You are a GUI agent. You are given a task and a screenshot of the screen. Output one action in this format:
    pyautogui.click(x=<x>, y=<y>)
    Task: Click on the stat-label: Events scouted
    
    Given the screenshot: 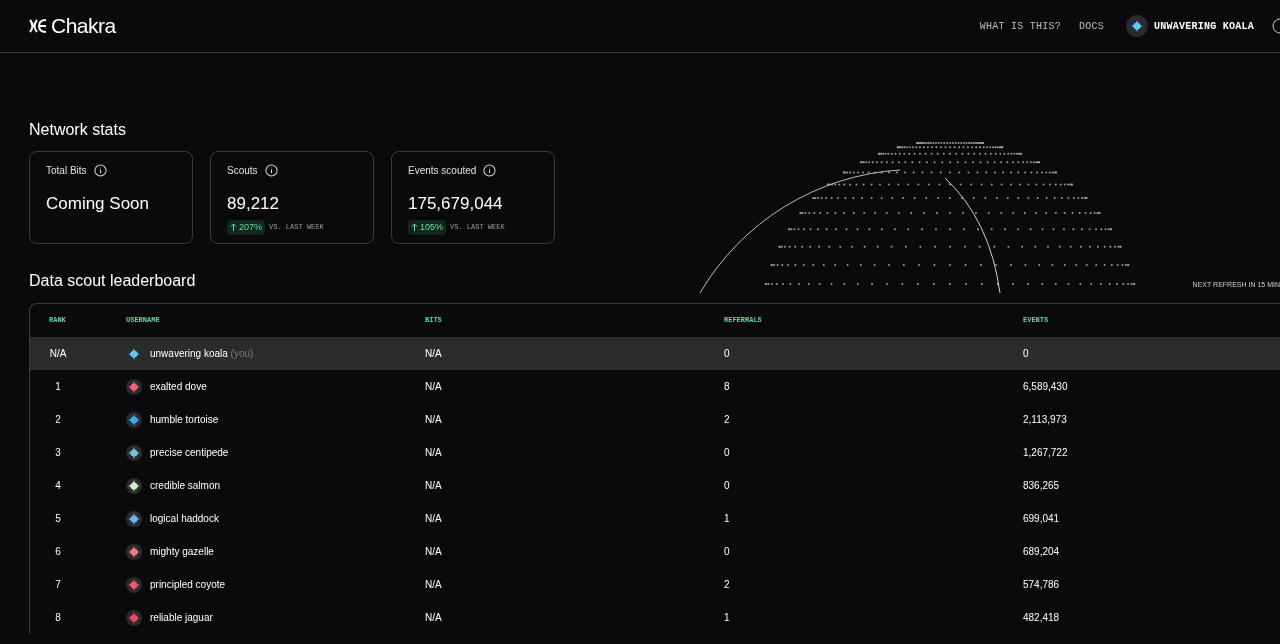 What is the action you would take?
    pyautogui.click(x=442, y=171)
    